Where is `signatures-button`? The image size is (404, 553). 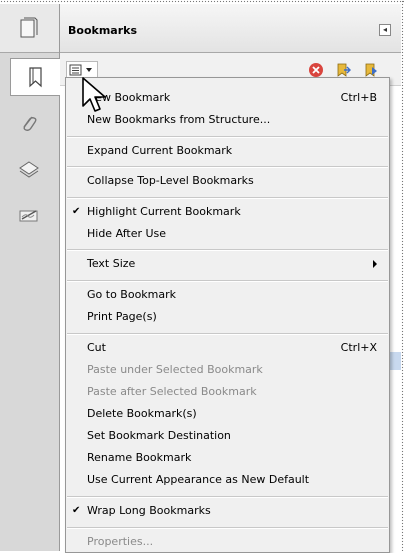 signatures-button is located at coordinates (29, 216).